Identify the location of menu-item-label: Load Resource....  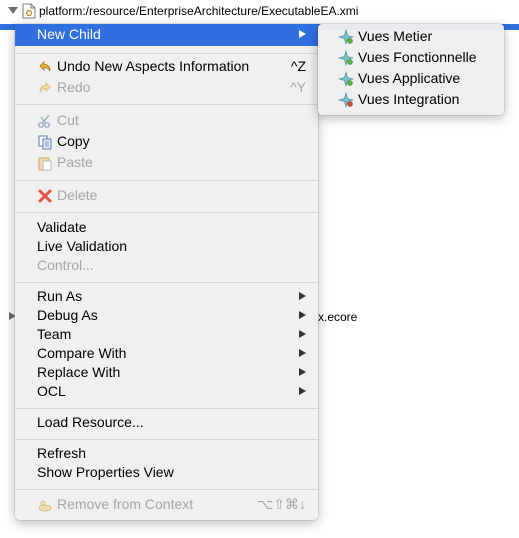
(90, 422).